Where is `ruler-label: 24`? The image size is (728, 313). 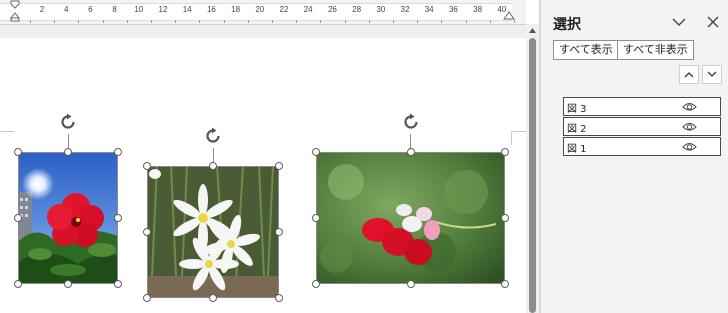 ruler-label: 24 is located at coordinates (308, 9).